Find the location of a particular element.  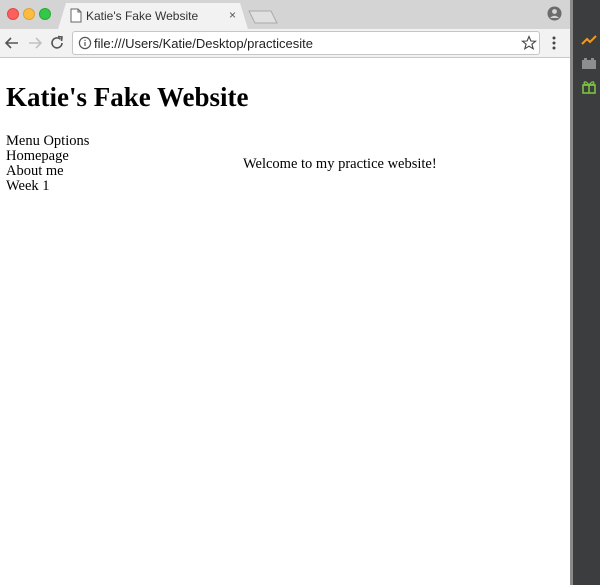

browser-tab: Katie's Fake Website × is located at coordinates (153, 16).